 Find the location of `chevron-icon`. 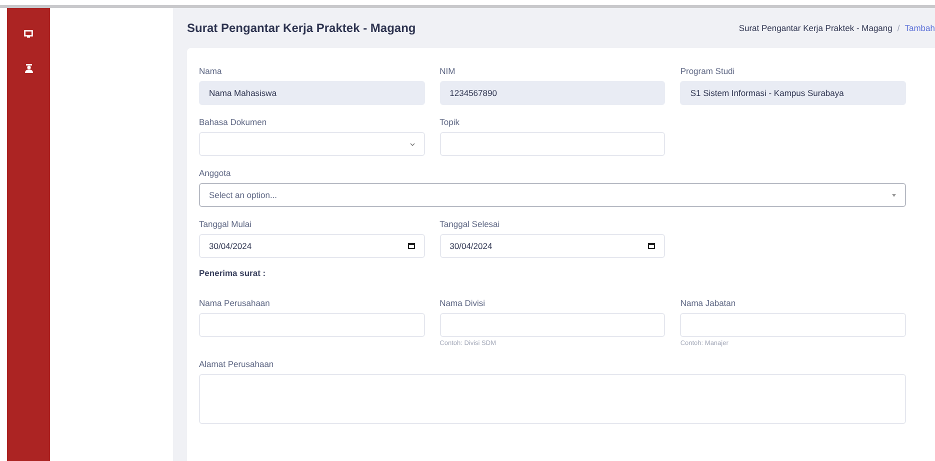

chevron-icon is located at coordinates (412, 144).